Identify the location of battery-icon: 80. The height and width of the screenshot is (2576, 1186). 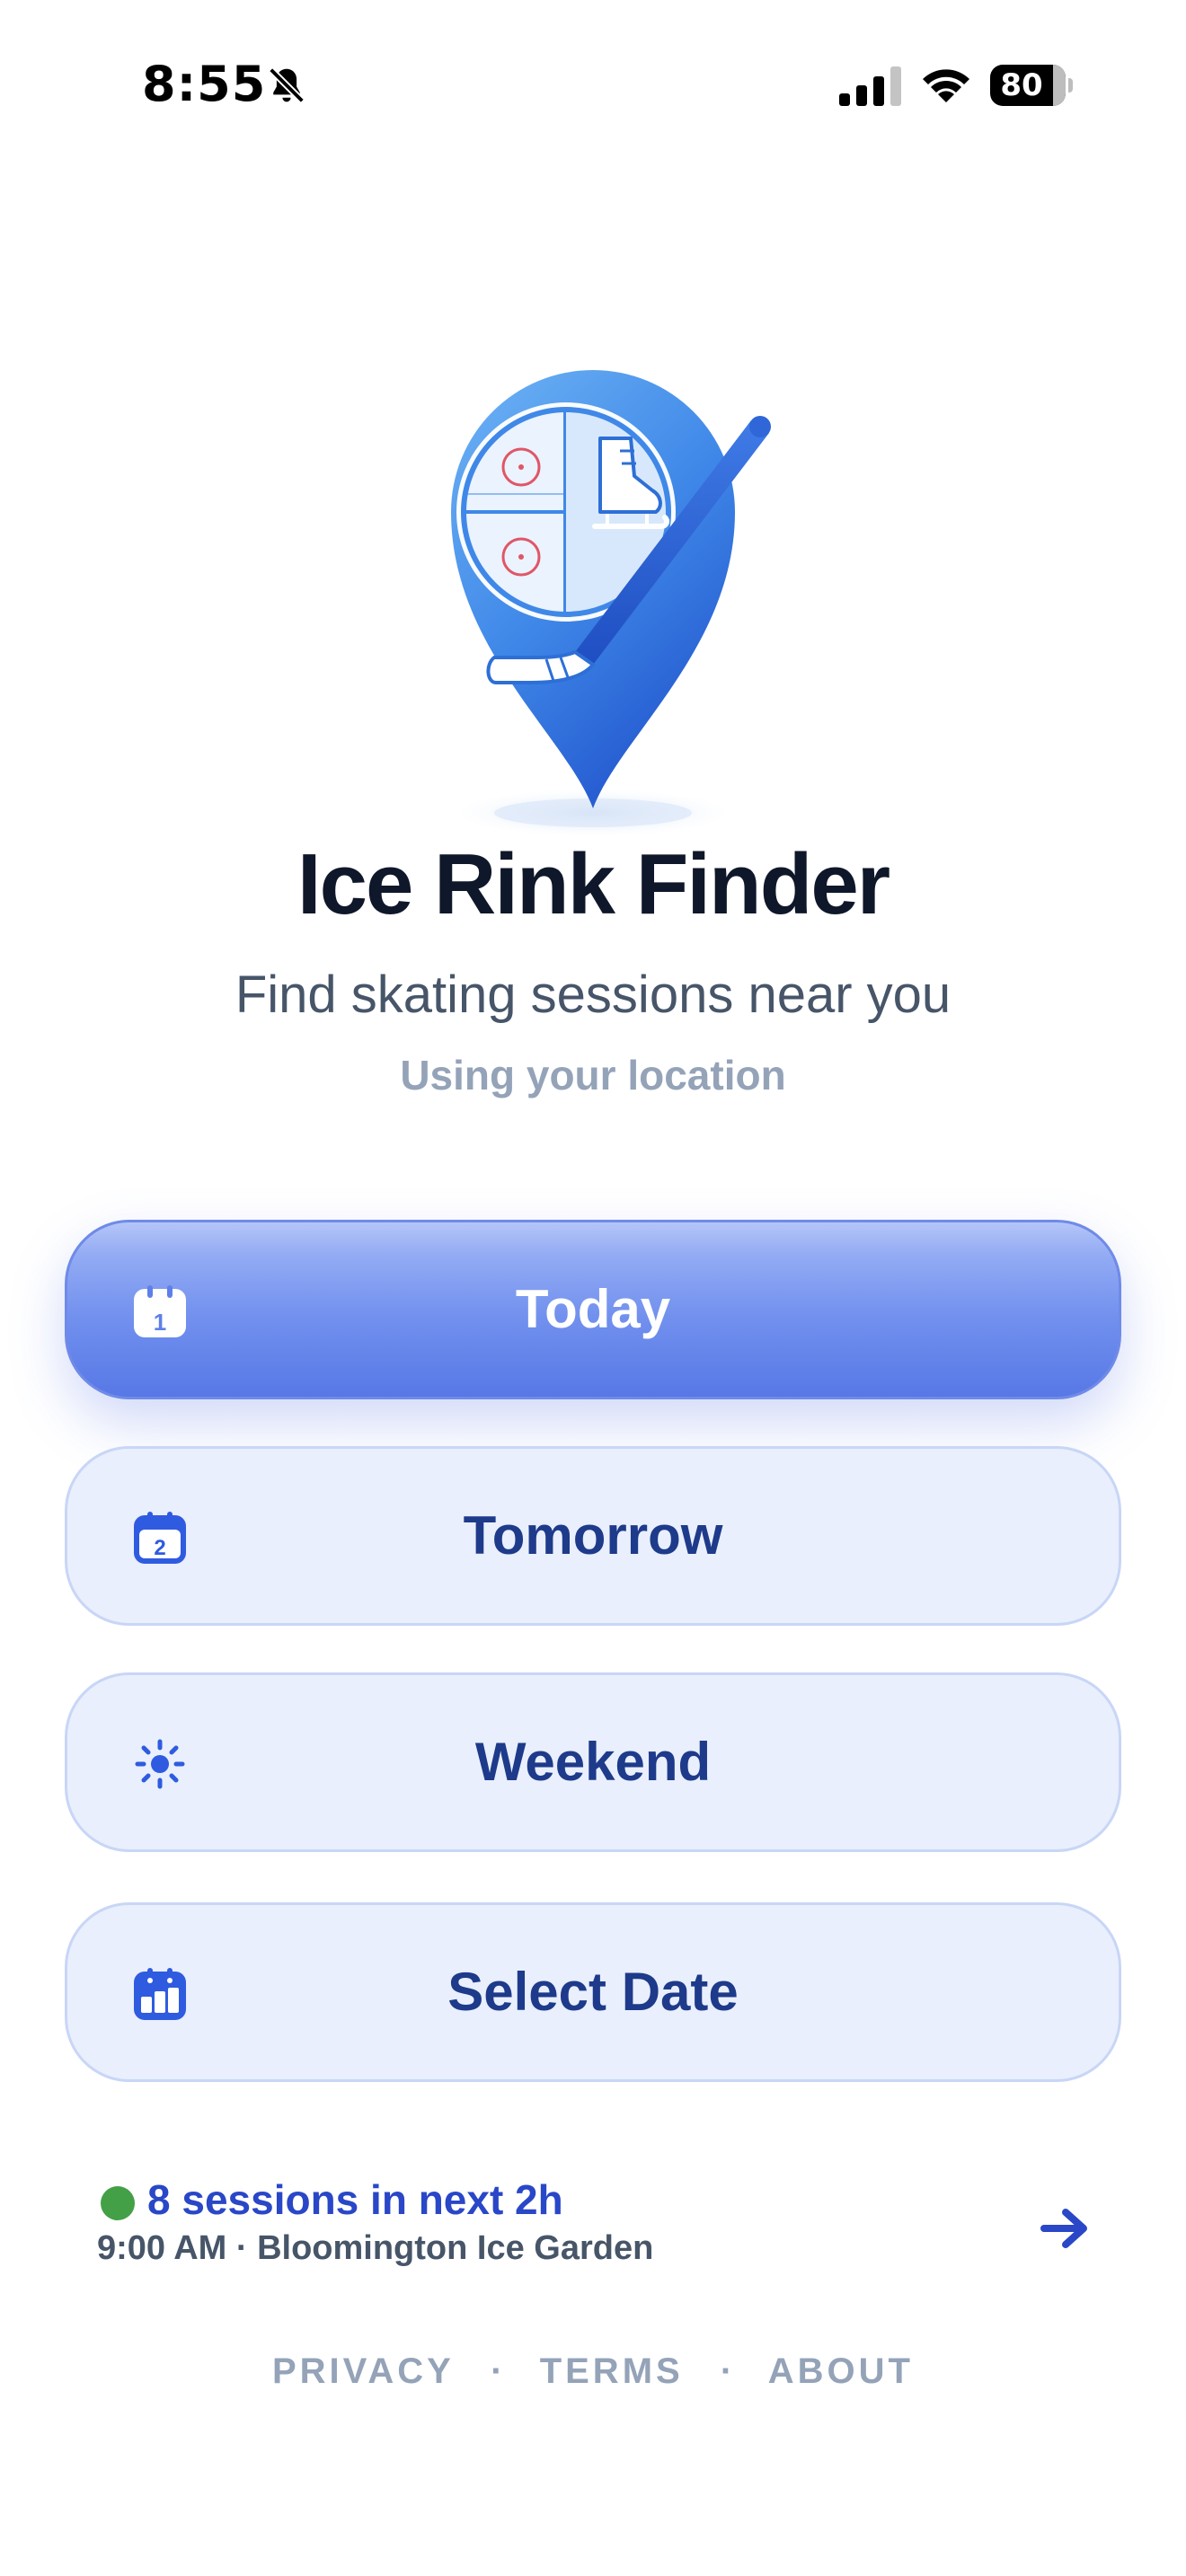
(1031, 85).